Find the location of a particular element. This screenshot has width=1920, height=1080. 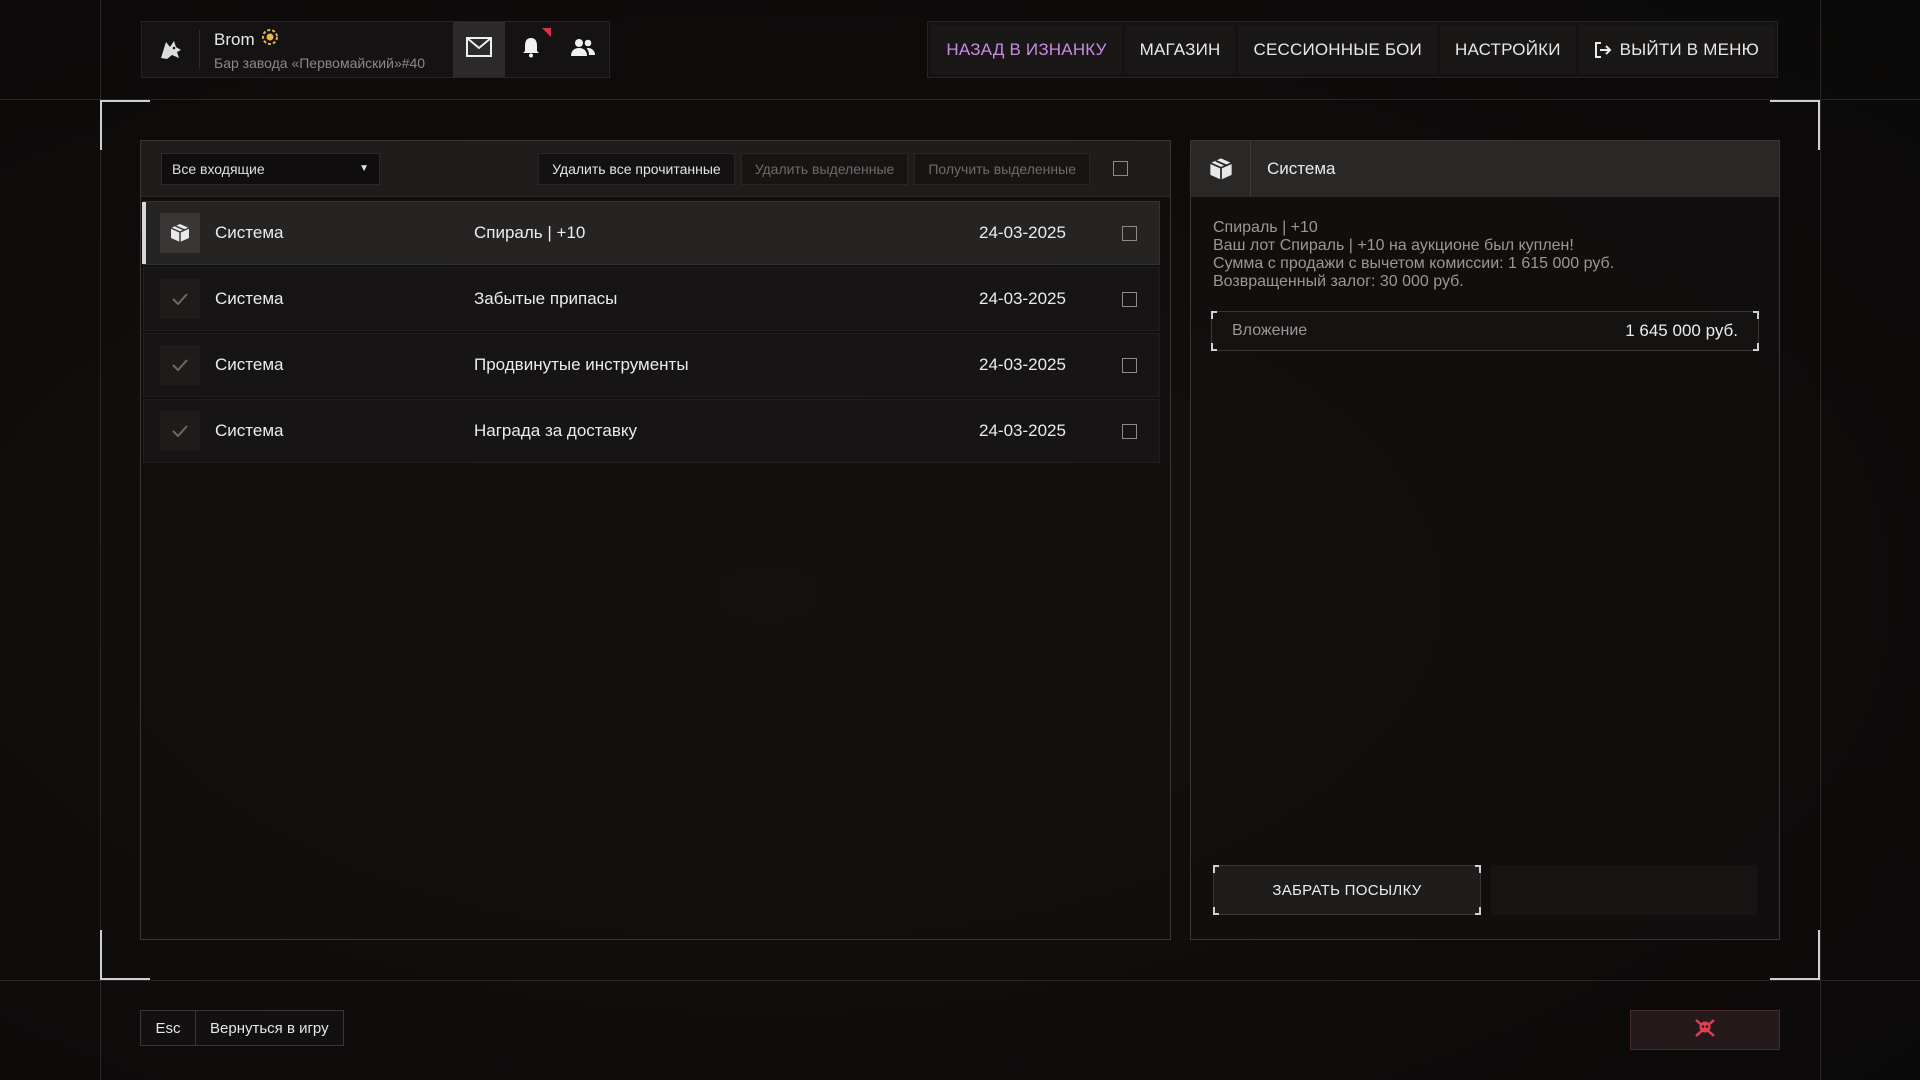

nav-settings: НАСТРОЙКИ is located at coordinates (1507, 49).